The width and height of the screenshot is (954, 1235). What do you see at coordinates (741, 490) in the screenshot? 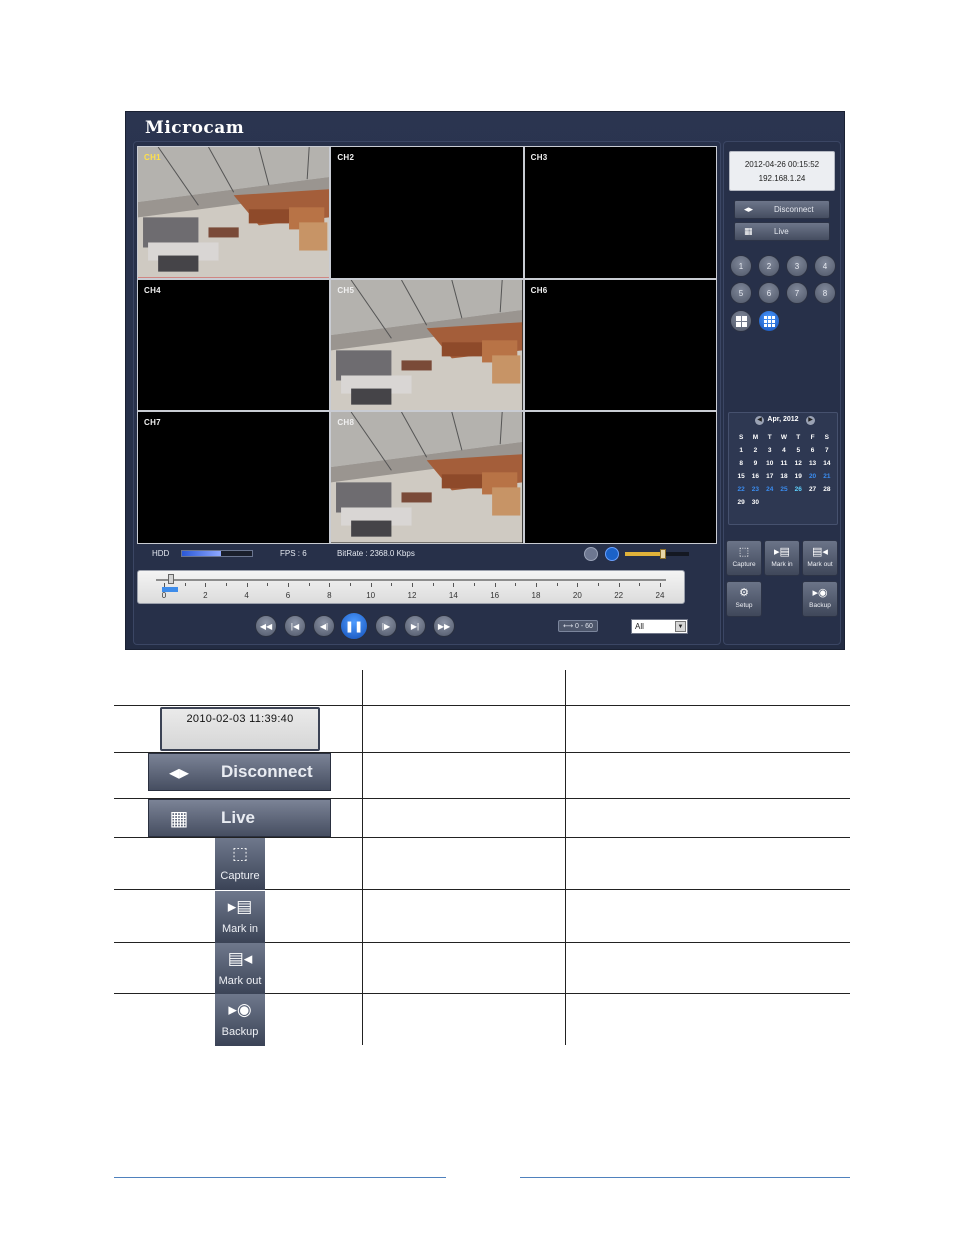
I see `calendar-day: 22` at bounding box center [741, 490].